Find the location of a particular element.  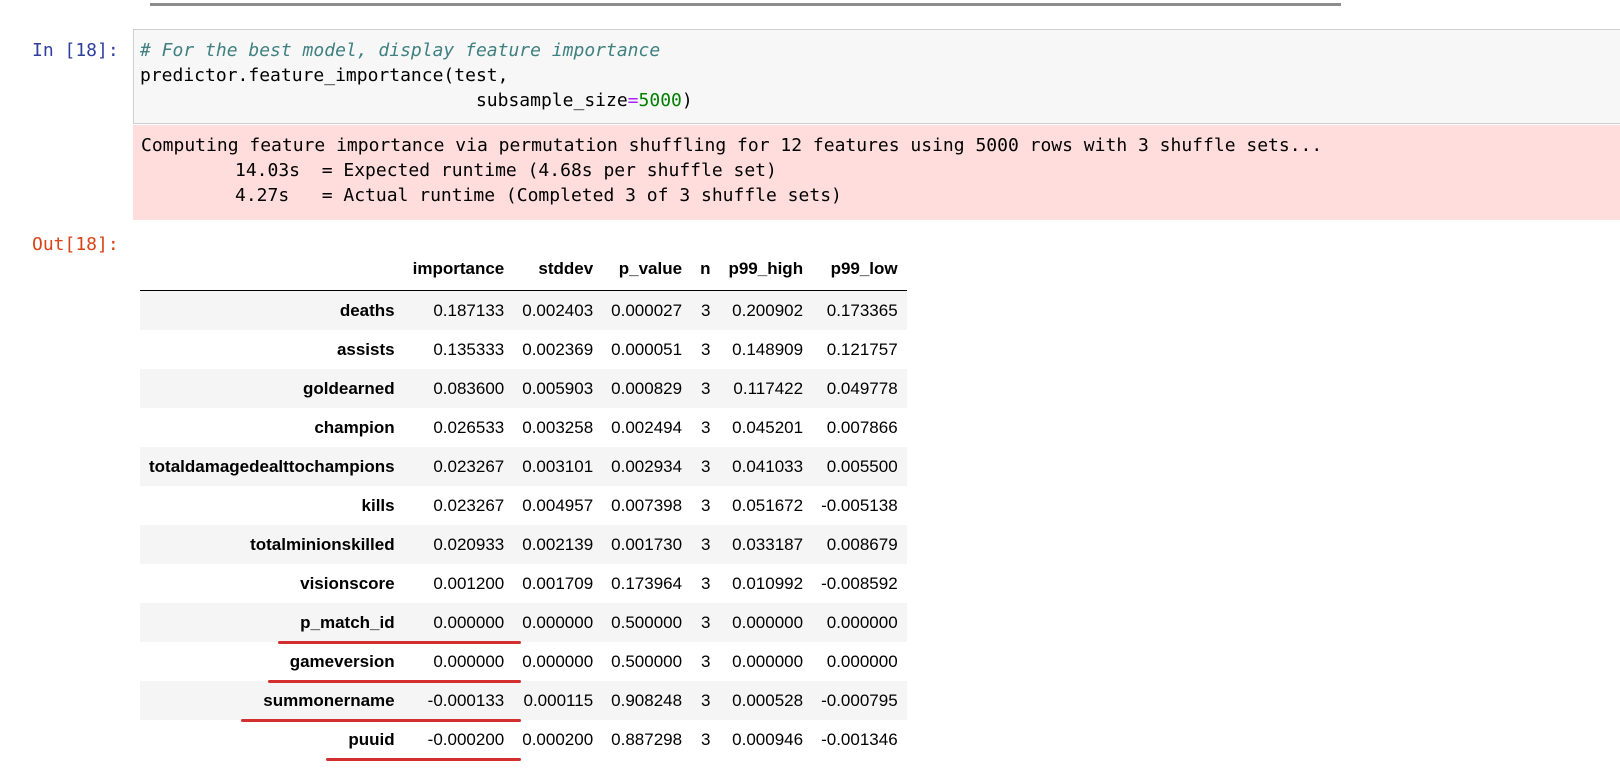

table-cell: 0.001709 is located at coordinates (558, 583).